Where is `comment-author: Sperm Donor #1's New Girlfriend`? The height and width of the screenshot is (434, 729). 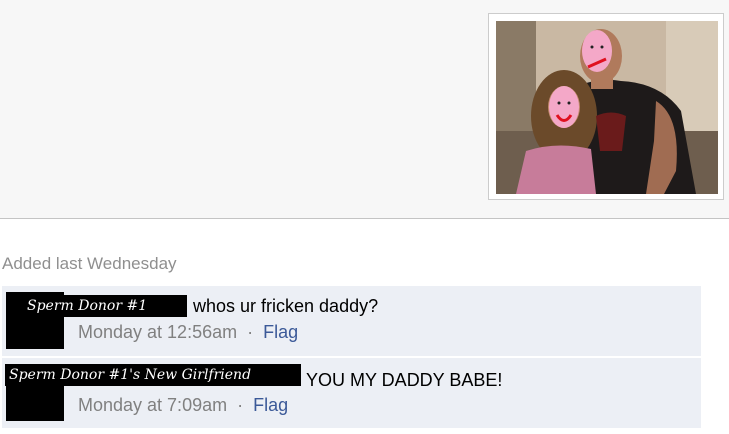
comment-author: Sperm Donor #1's New Girlfriend is located at coordinates (153, 375).